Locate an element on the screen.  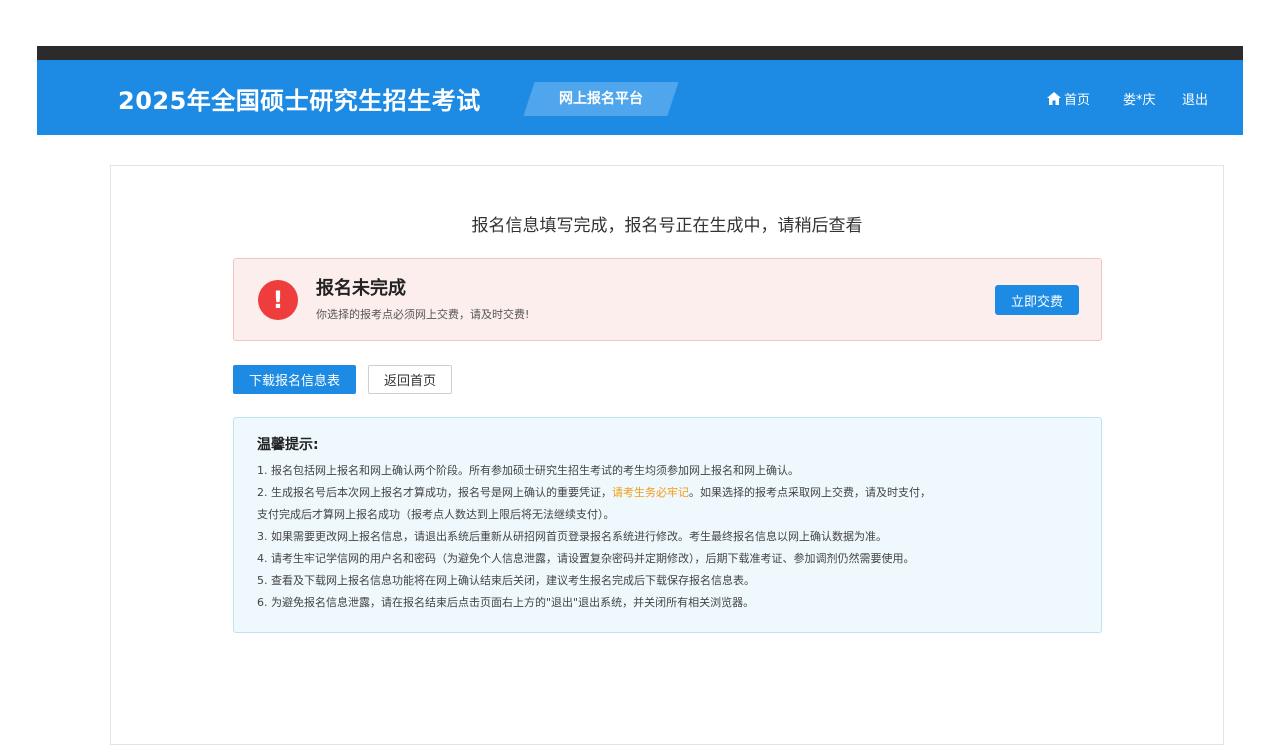
nav-home: 首页 is located at coordinates (1068, 98).